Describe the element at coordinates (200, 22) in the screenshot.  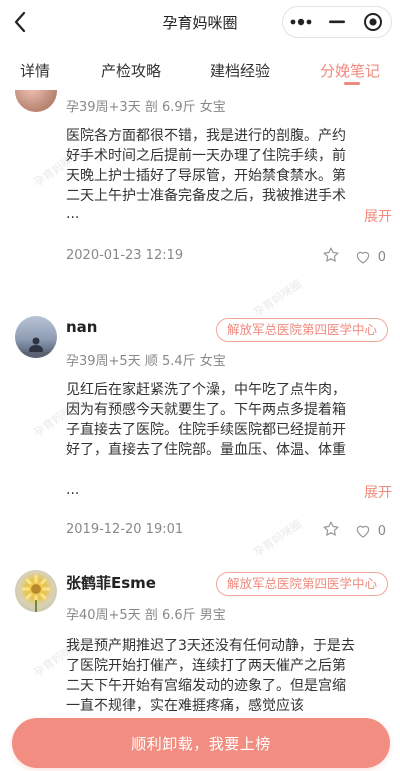
I see `nav-bar: 孕育妈咪圈` at that location.